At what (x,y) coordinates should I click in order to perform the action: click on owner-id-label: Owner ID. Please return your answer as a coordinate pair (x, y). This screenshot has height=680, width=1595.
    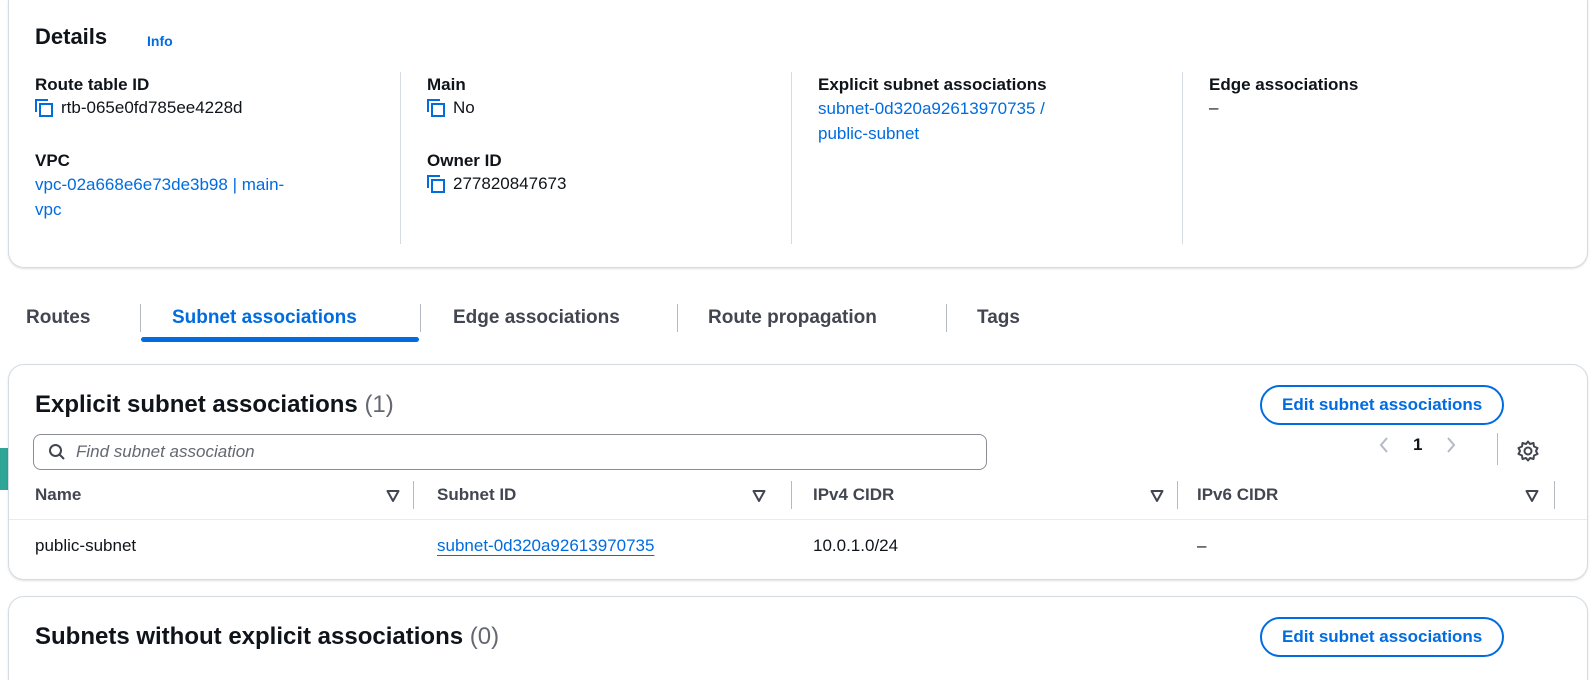
    Looking at the image, I should click on (464, 160).